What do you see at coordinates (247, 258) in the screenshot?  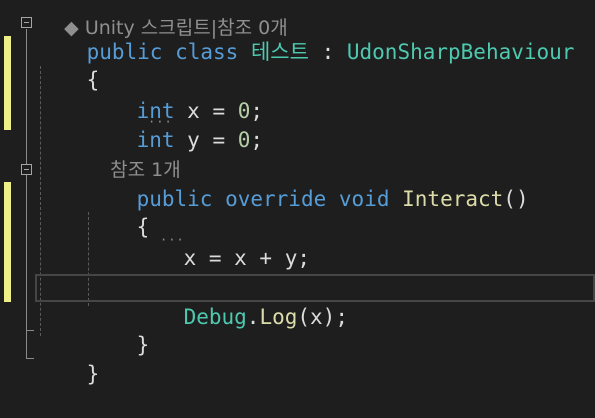 I see `assignment-text: x = x + y;` at bounding box center [247, 258].